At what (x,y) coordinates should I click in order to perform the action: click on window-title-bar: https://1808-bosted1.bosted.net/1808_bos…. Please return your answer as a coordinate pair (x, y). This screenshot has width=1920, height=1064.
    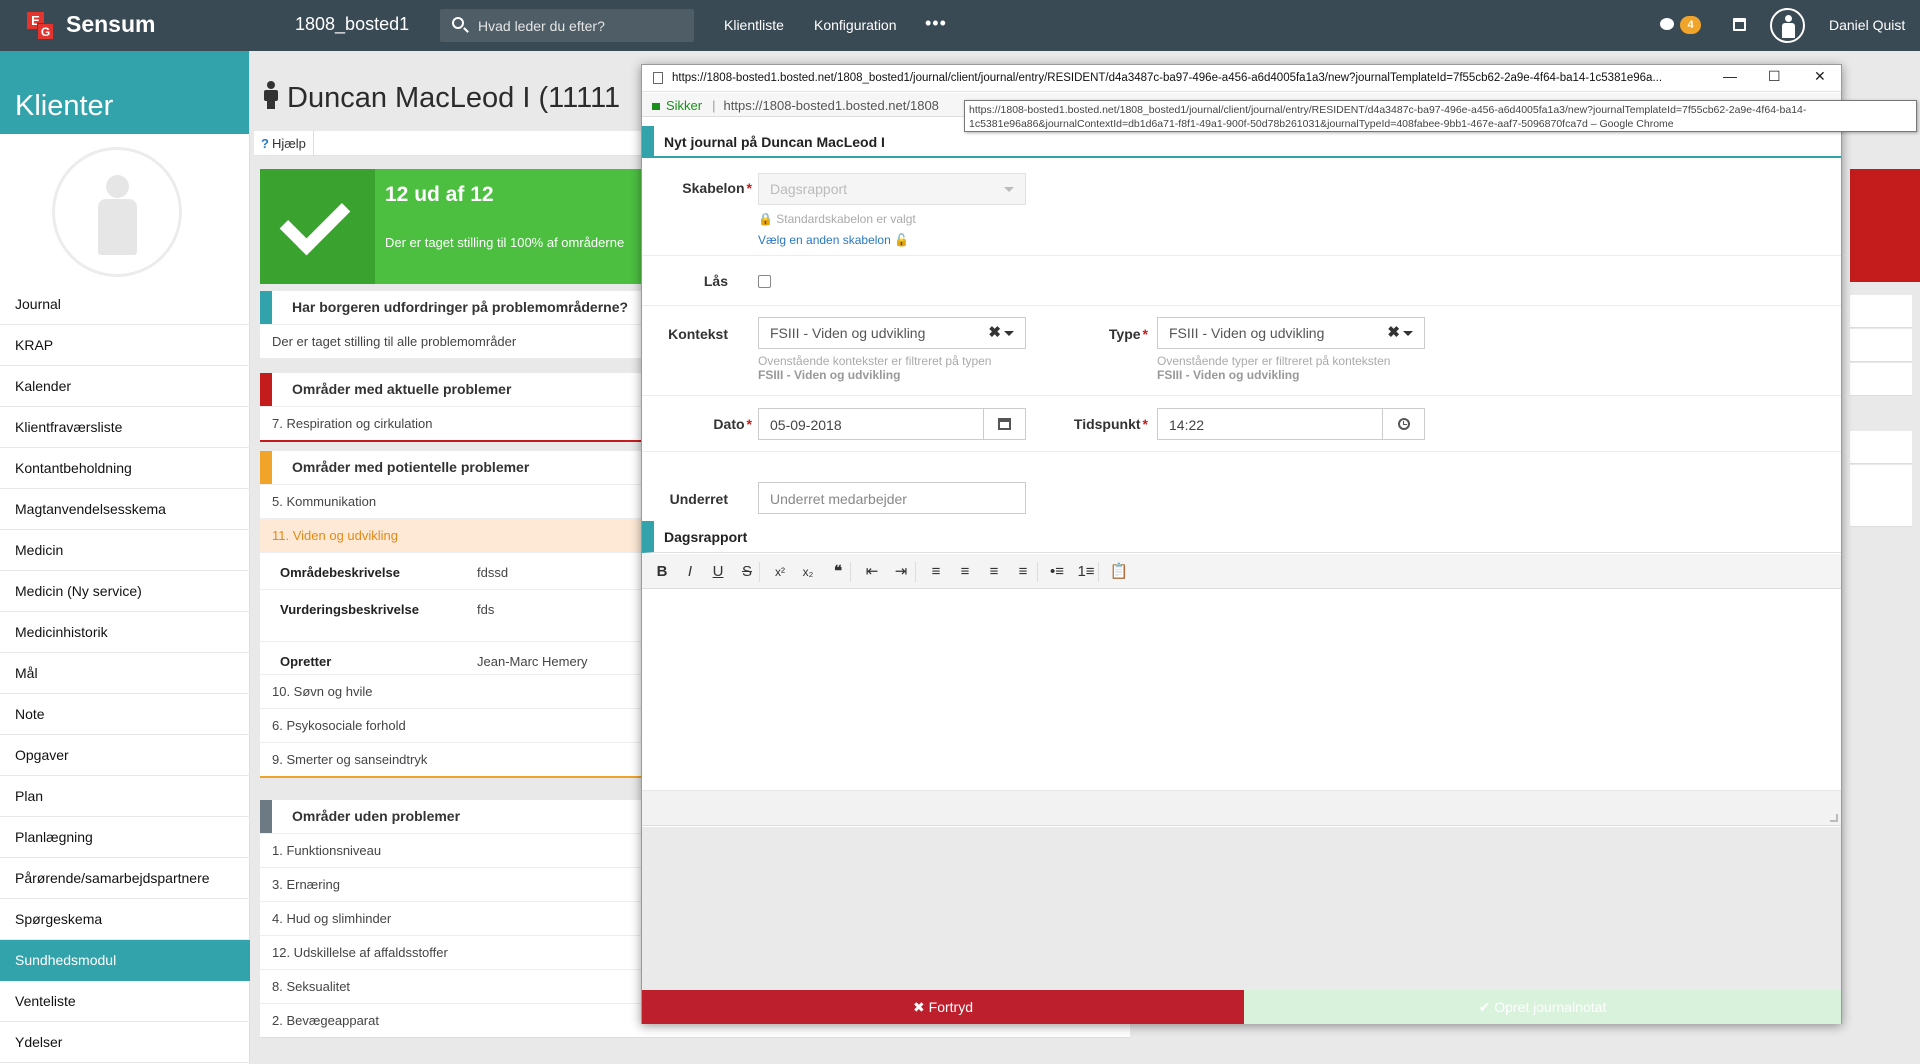
    Looking at the image, I should click on (1241, 78).